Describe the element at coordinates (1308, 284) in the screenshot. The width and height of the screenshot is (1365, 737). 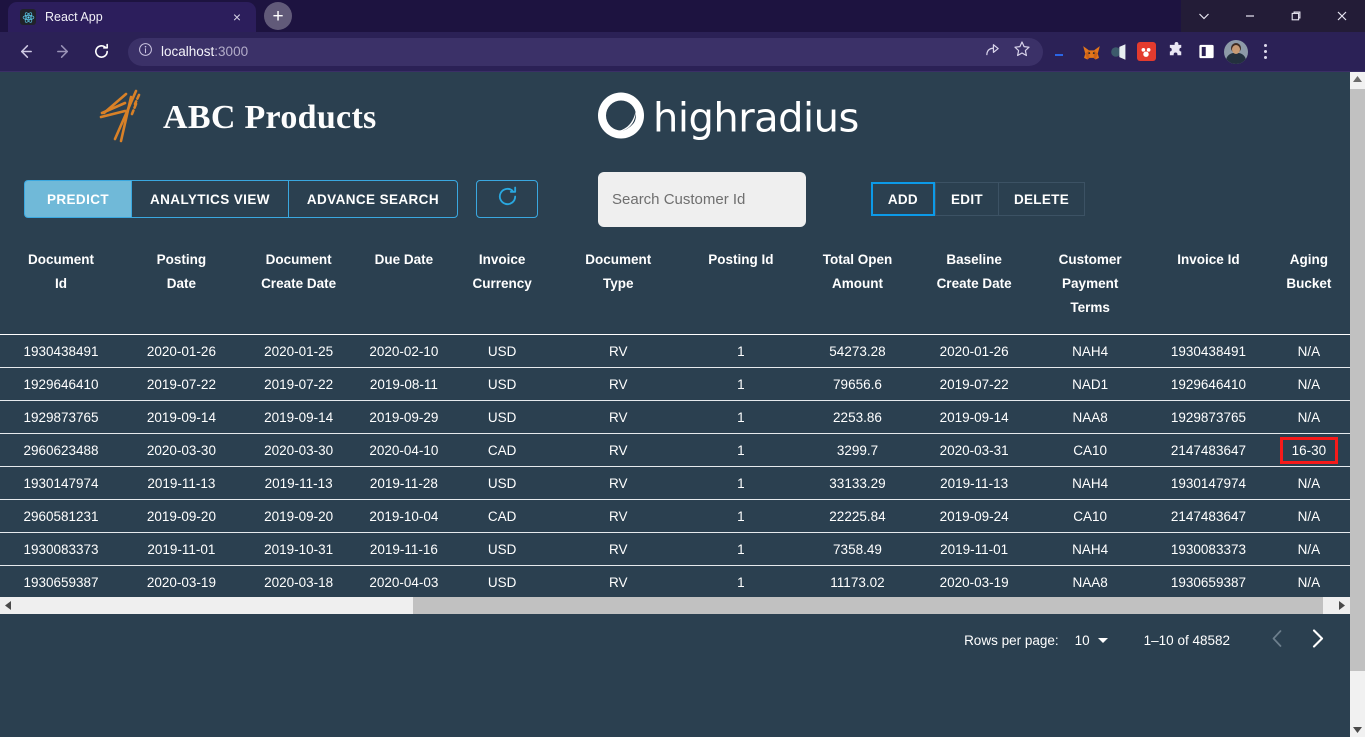
I see `col-aging-bucket: Aging Bucket` at that location.